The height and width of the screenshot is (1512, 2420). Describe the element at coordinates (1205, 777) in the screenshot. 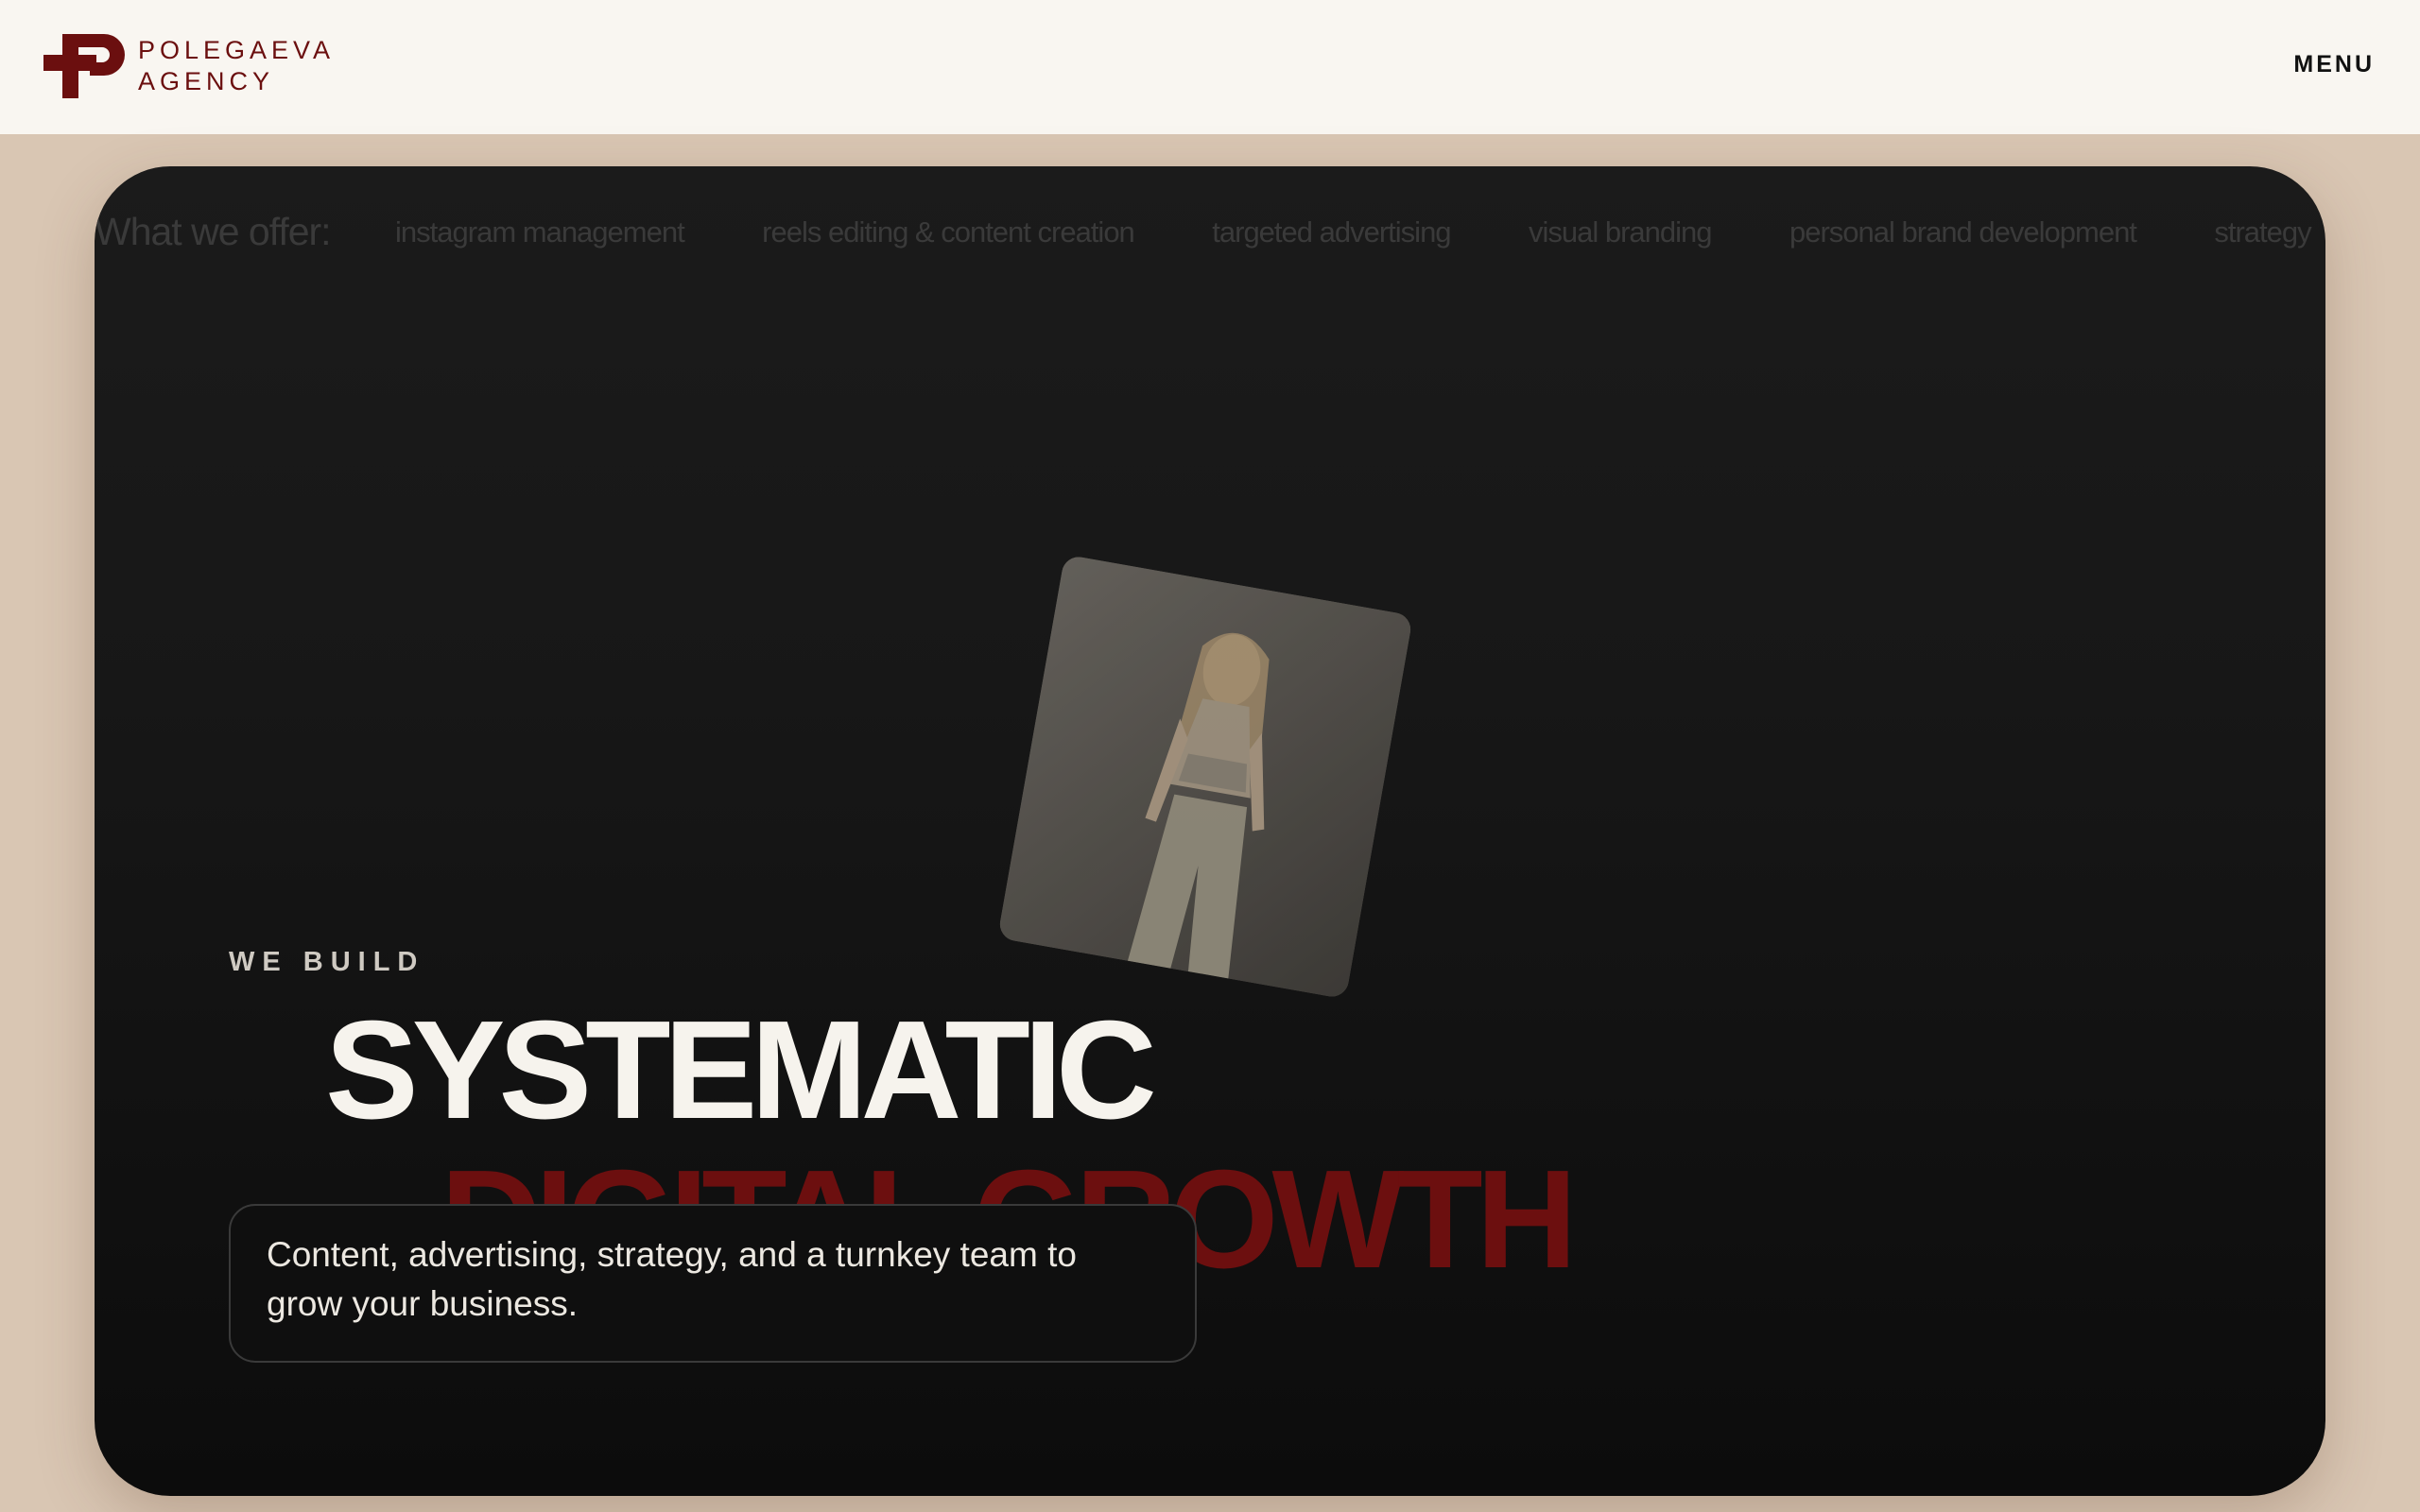

I see `model-photo` at that location.